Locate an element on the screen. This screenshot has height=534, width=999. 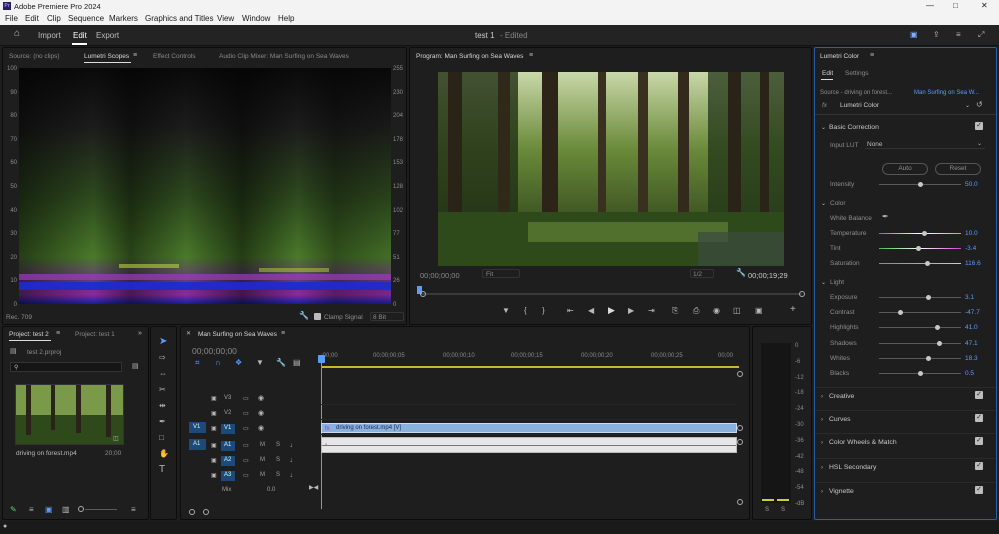
step-back-icon: ◀ is located at coordinates (591, 311).